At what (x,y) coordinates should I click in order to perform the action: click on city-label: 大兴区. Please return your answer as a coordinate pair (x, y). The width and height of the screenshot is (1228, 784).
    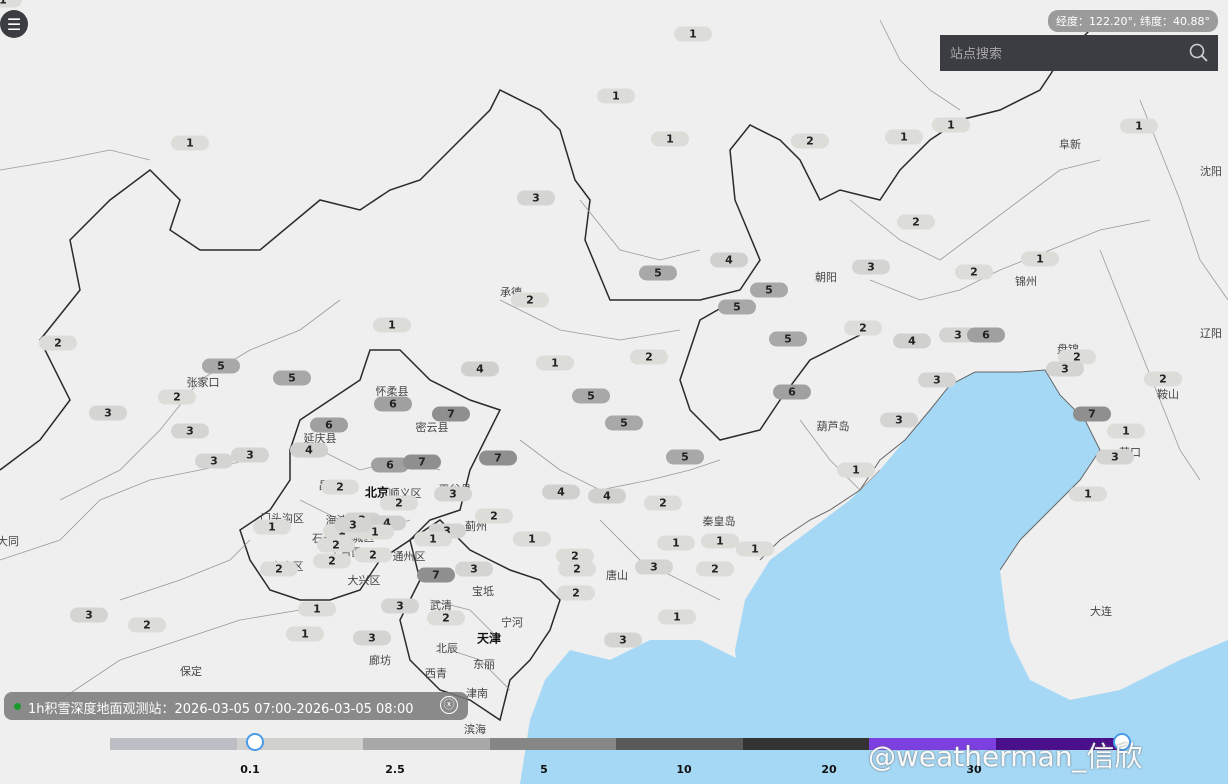
    Looking at the image, I should click on (364, 580).